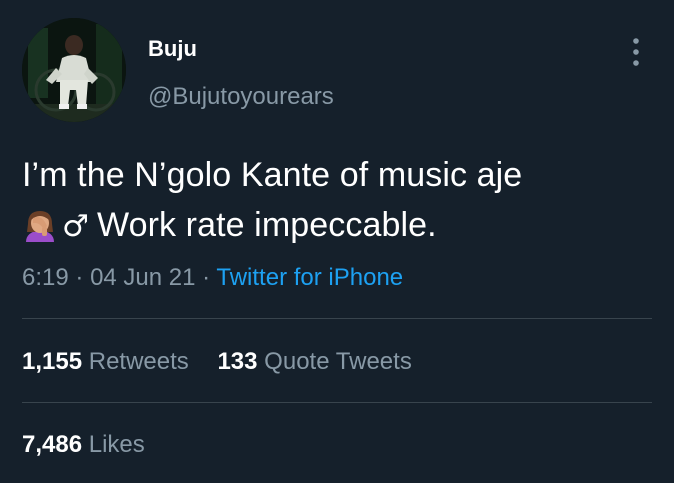  I want to click on tweet-meta: 6:19 · 04 Jun 21 · Twitter for iPhone, so click(212, 278).